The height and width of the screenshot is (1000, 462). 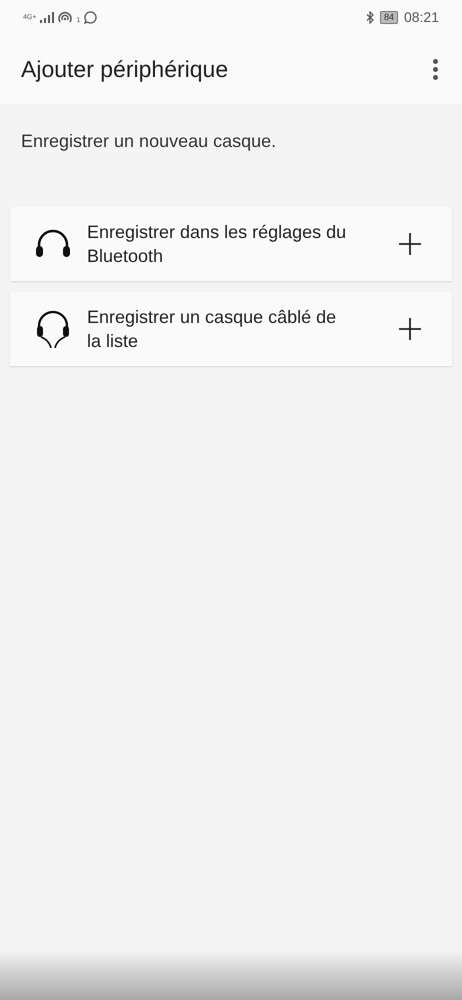 I want to click on option-row: Enregistrer dans les réglages du Bluetooth, so click(x=231, y=244).